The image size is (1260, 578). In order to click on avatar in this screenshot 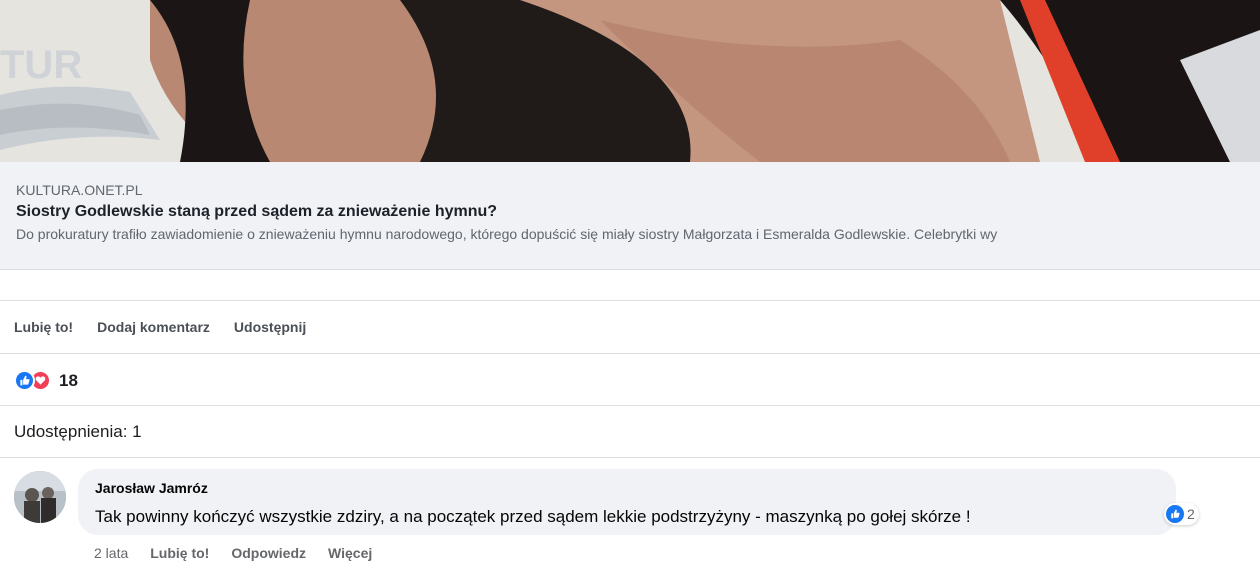, I will do `click(40, 497)`.